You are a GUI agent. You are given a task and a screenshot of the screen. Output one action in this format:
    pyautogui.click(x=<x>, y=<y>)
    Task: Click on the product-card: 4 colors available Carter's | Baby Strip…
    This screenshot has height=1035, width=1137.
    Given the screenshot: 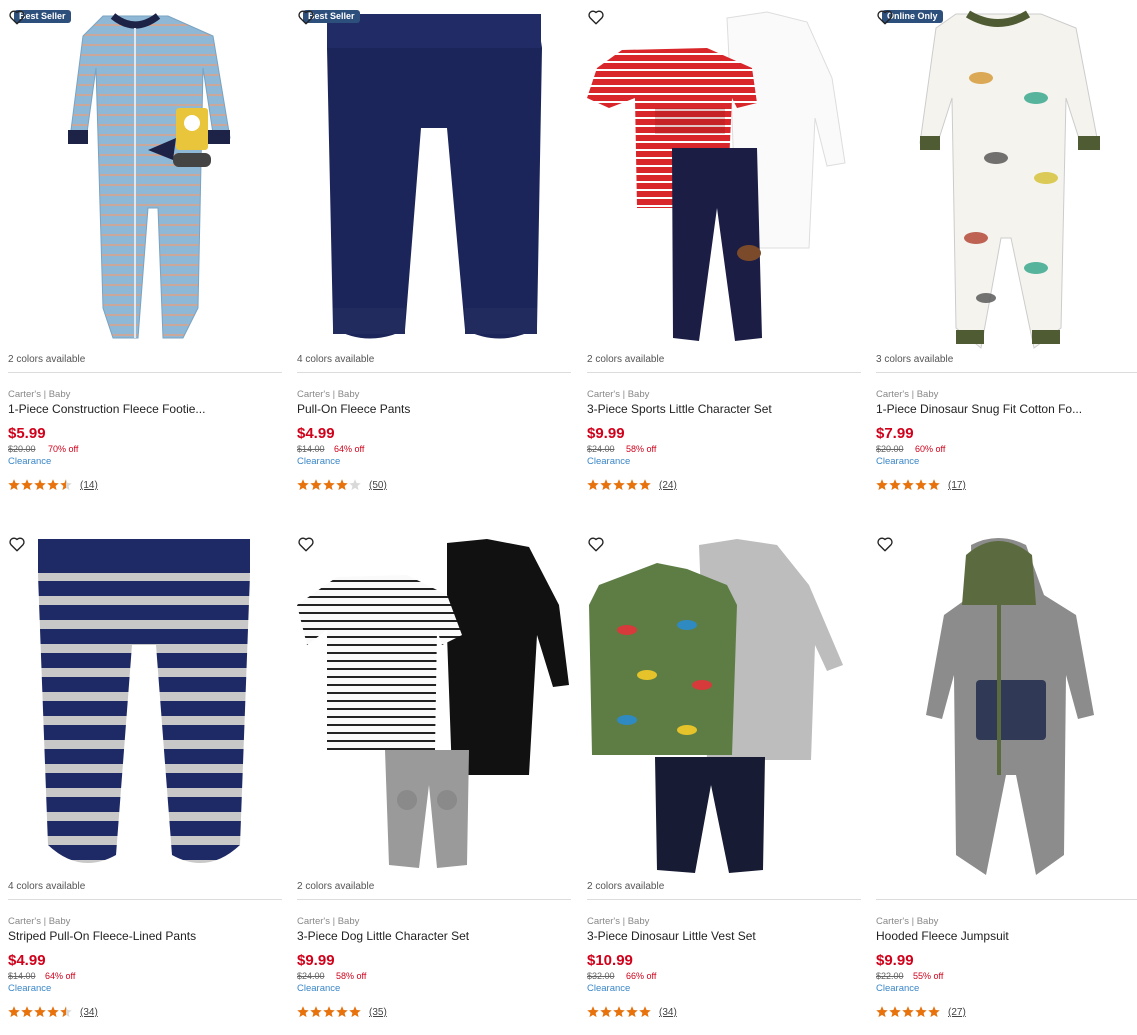 What is the action you would take?
    pyautogui.click(x=145, y=785)
    